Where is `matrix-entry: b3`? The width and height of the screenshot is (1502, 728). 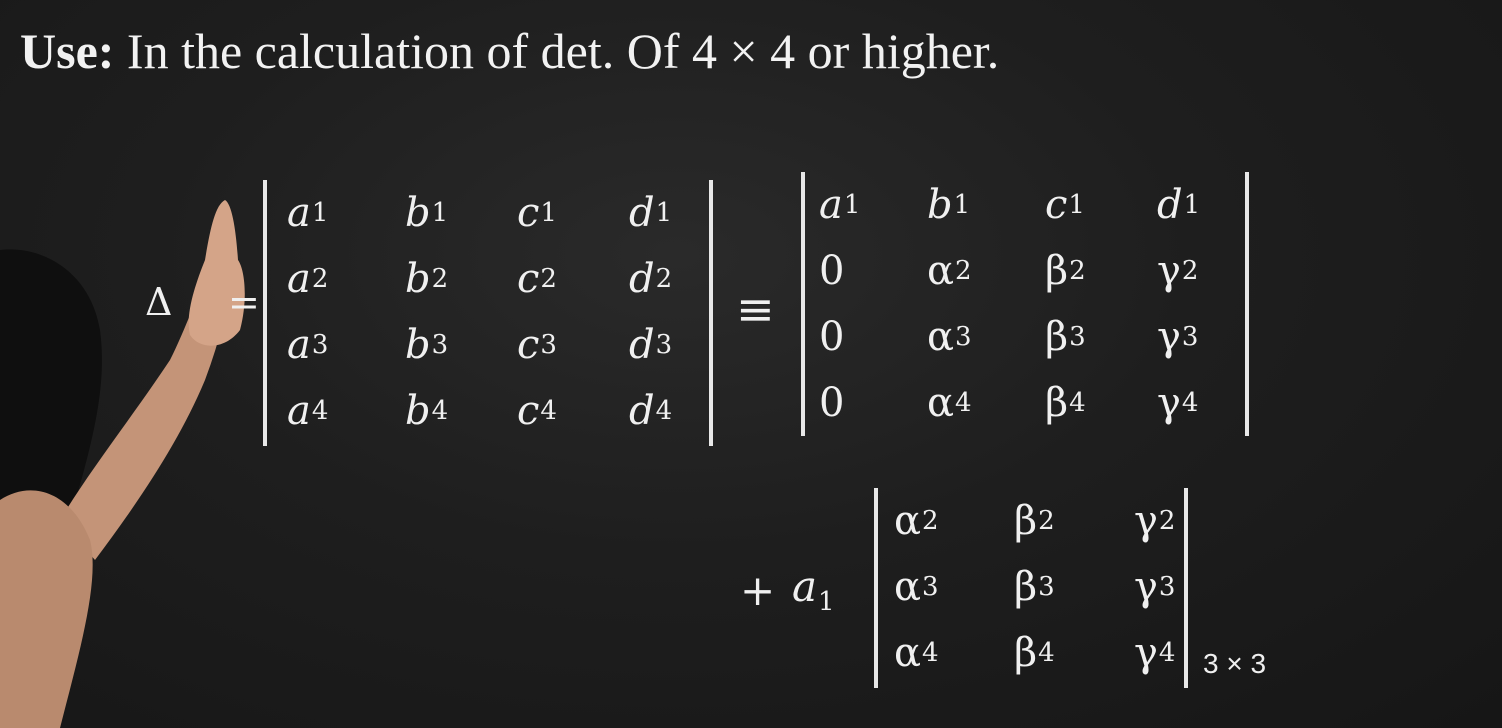
matrix-entry: b3 is located at coordinates (461, 345).